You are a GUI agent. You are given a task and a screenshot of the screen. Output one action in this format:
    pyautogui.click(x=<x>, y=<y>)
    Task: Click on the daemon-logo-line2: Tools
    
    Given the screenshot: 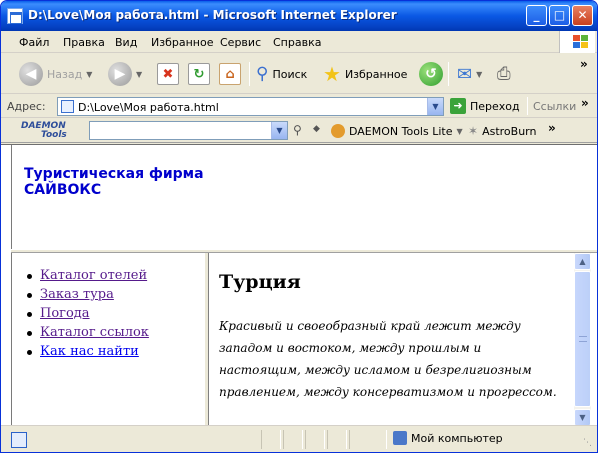 What is the action you would take?
    pyautogui.click(x=54, y=135)
    